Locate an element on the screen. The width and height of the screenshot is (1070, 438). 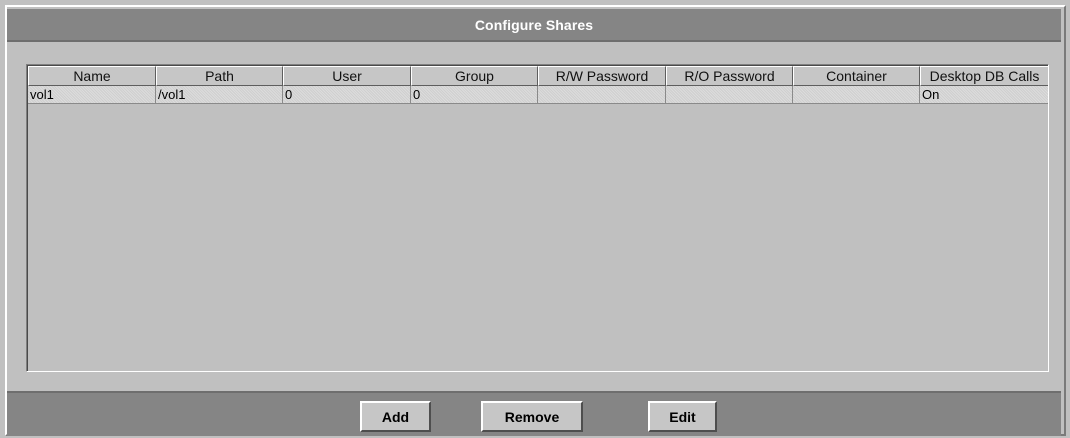
cell-group: 0 is located at coordinates (474, 95).